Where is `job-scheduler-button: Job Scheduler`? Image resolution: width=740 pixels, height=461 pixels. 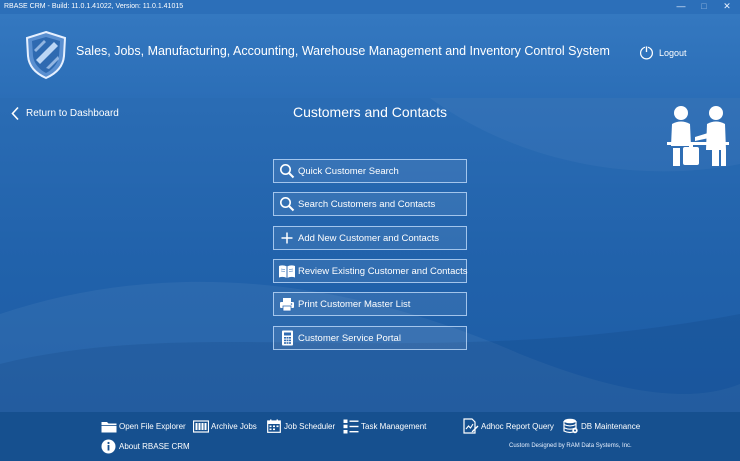
job-scheduler-button: Job Scheduler is located at coordinates (300, 426).